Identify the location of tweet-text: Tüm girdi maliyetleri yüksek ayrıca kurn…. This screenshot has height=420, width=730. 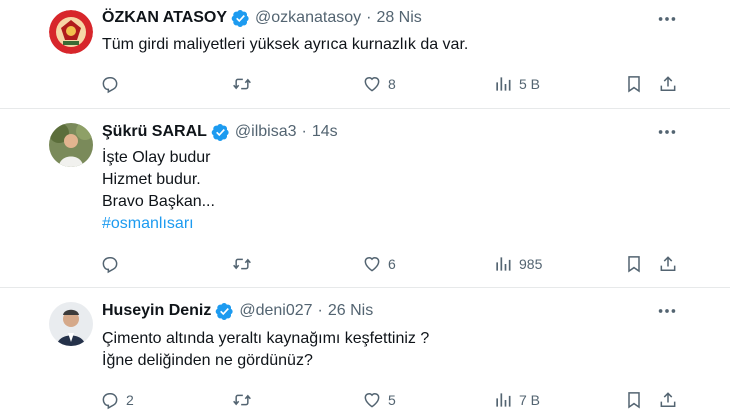
(285, 45).